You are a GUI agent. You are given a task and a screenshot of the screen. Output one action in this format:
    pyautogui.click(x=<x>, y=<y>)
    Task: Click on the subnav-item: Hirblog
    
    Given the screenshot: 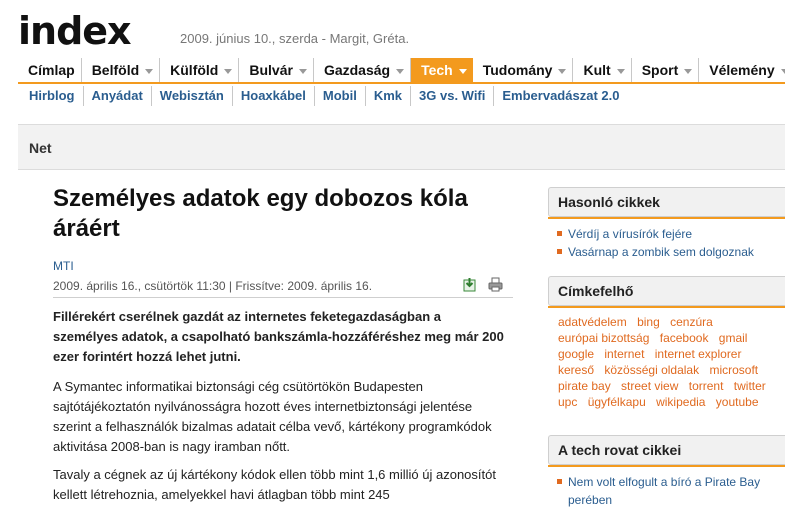 What is the action you would take?
    pyautogui.click(x=51, y=96)
    